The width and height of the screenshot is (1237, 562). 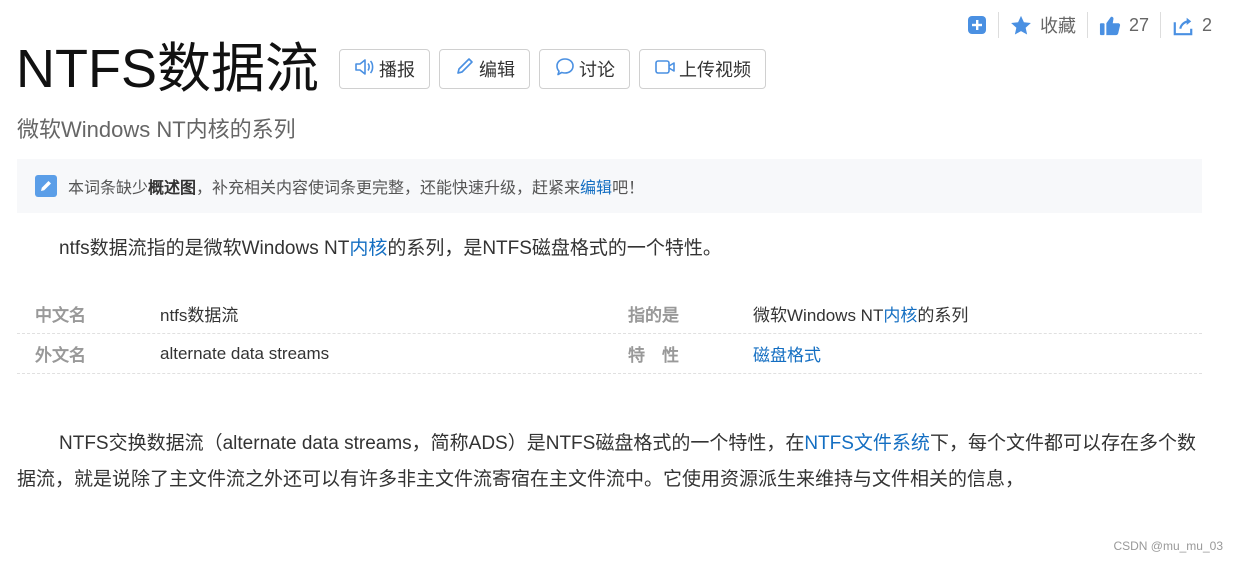 I want to click on upload-video-button: 上传视频, so click(x=702, y=69).